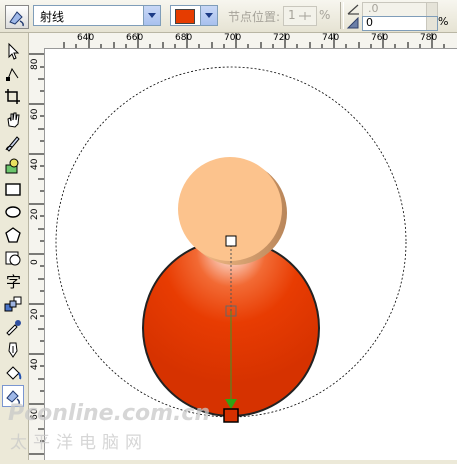  I want to click on ruler-label: 780, so click(429, 38).